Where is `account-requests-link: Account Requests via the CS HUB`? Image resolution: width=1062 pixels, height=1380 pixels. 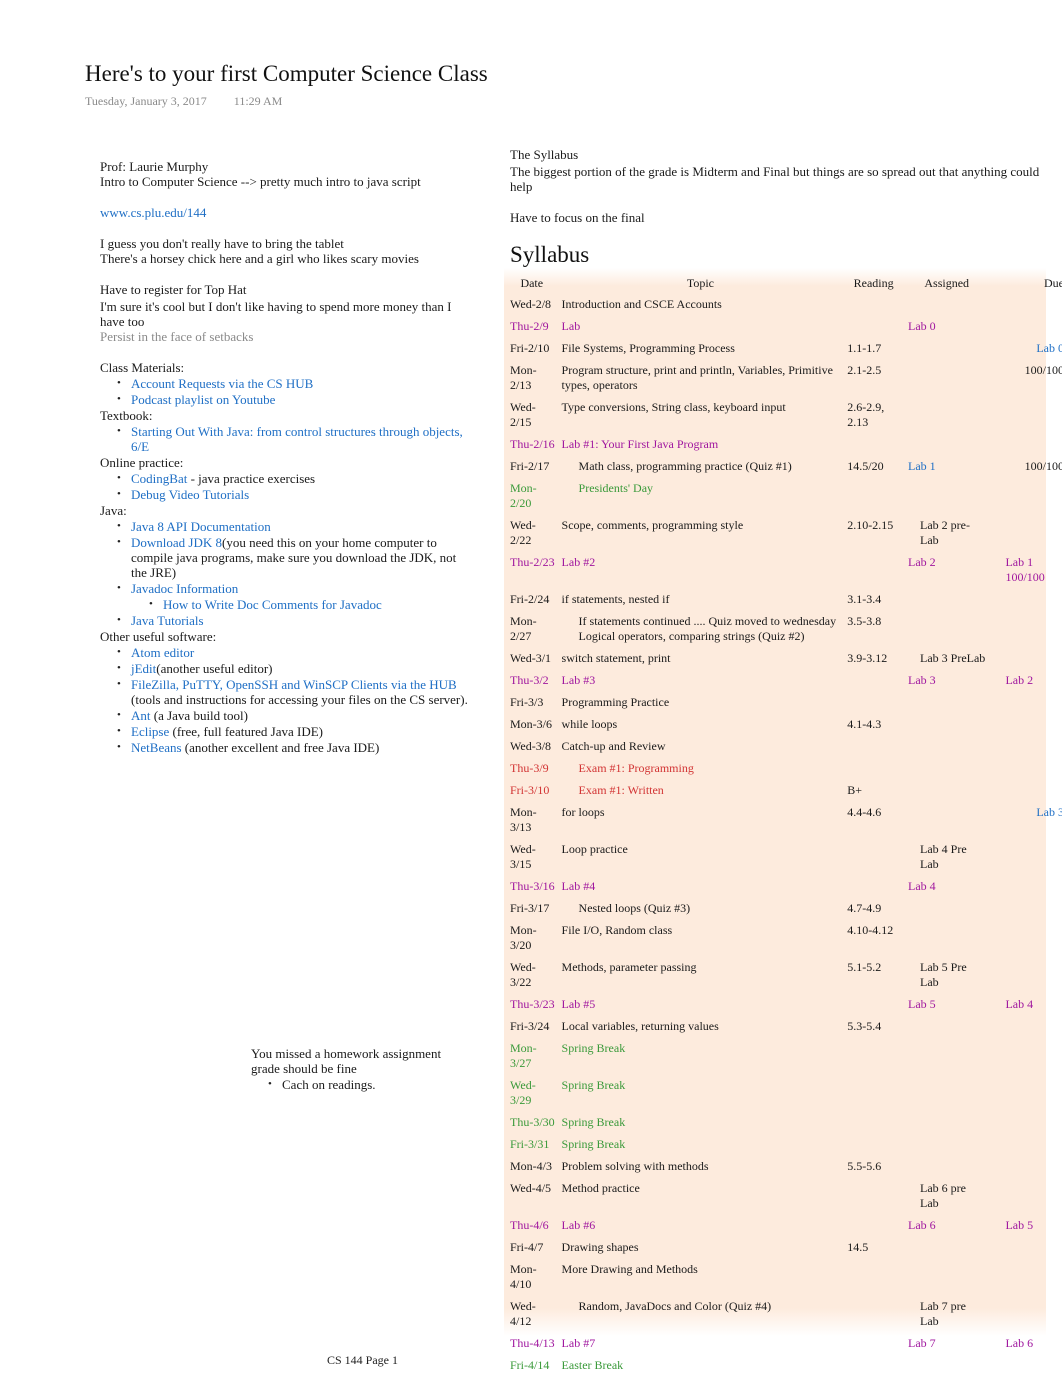
account-requests-link: Account Requests via the CS HUB is located at coordinates (222, 383).